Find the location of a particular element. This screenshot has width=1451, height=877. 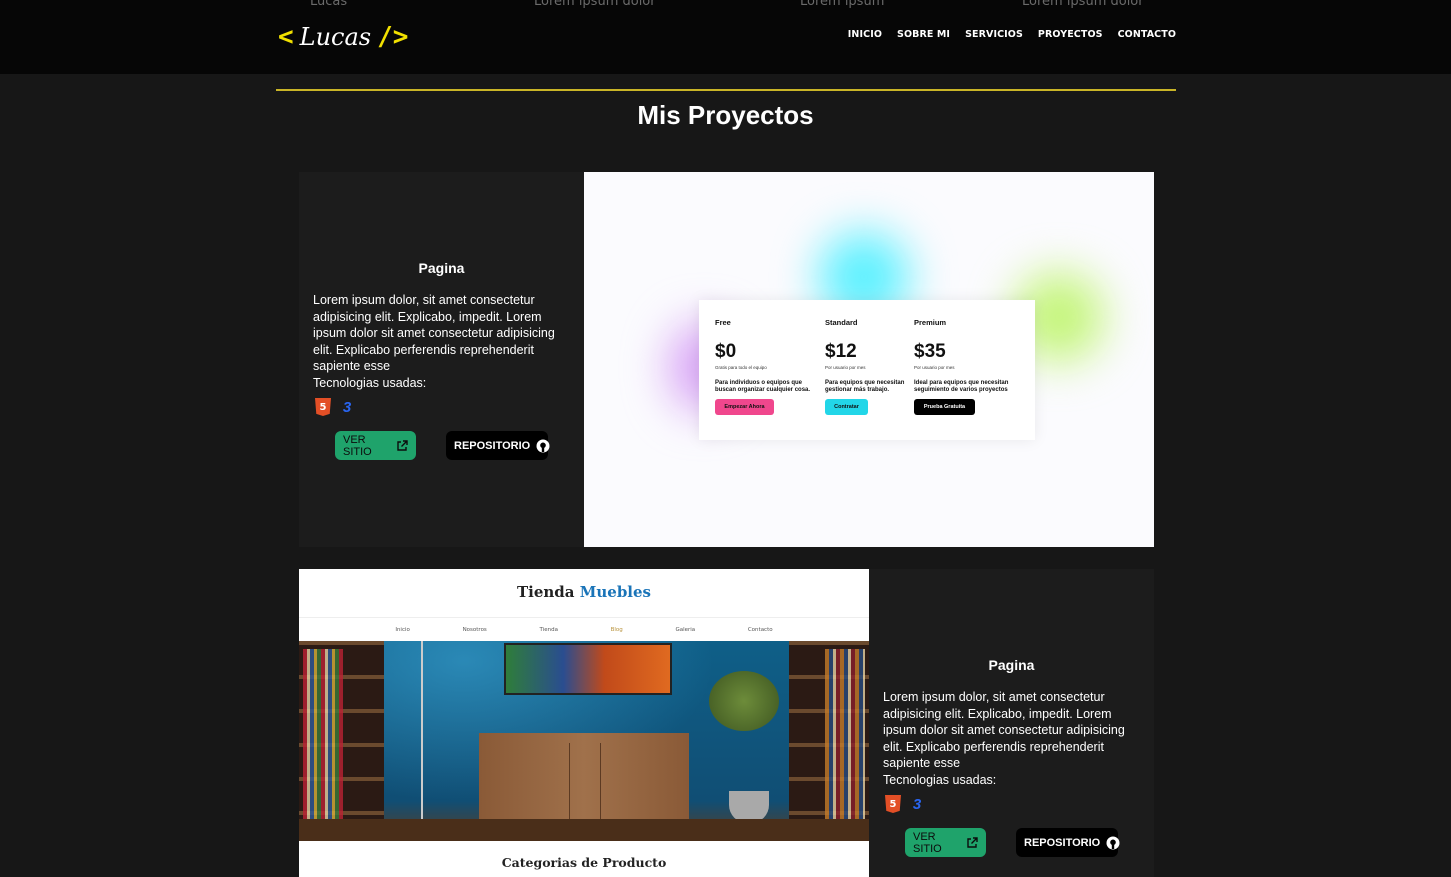

plan-unit: Gratis para todo el equipo is located at coordinates (741, 367).